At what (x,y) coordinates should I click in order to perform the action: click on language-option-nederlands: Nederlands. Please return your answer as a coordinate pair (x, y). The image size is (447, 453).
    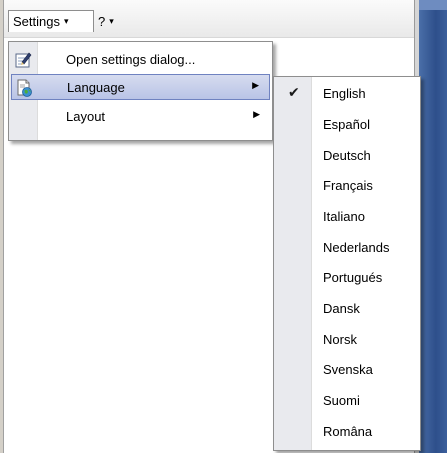
    Looking at the image, I should click on (347, 248).